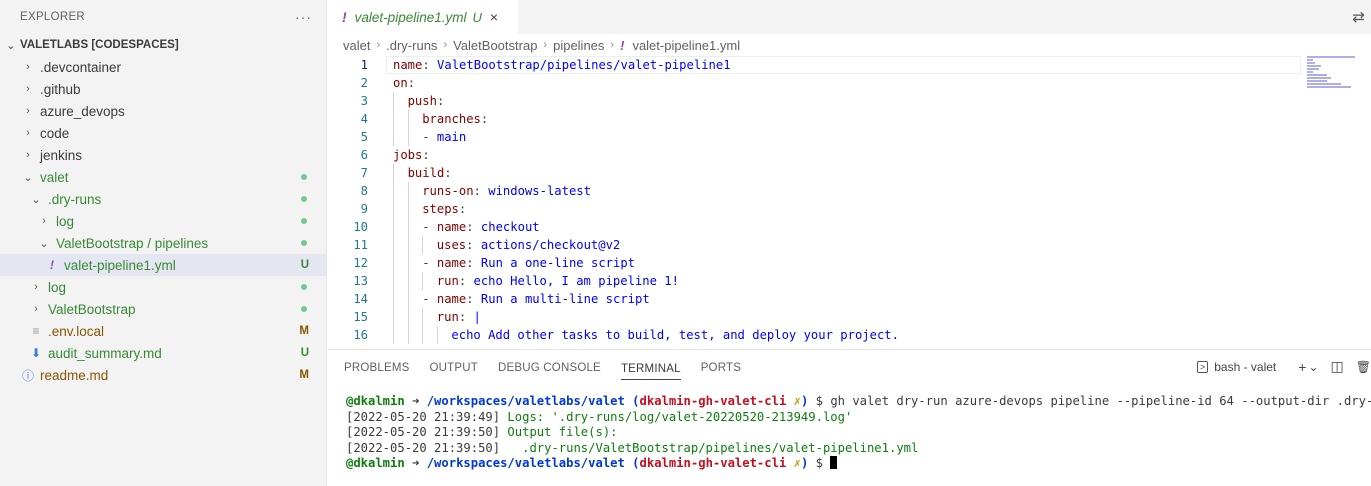 The height and width of the screenshot is (486, 1371). I want to click on workspace-folder-header: ⌄ VALETLABS [CODESPACES], so click(163, 45).